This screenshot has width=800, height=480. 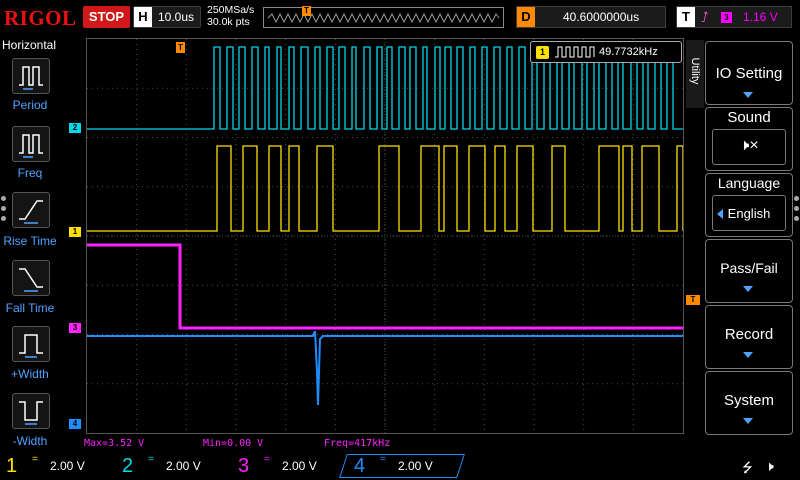 I want to click on square-wave-icon, so click(x=575, y=52).